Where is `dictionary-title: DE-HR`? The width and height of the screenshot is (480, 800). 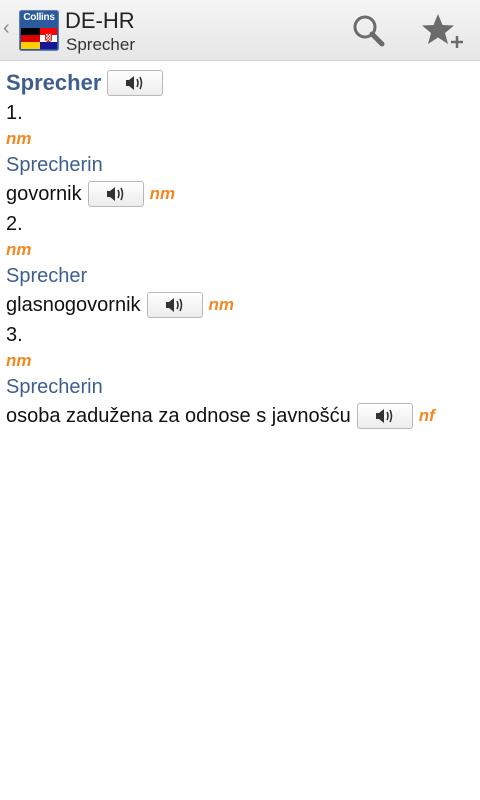 dictionary-title: DE-HR is located at coordinates (100, 20).